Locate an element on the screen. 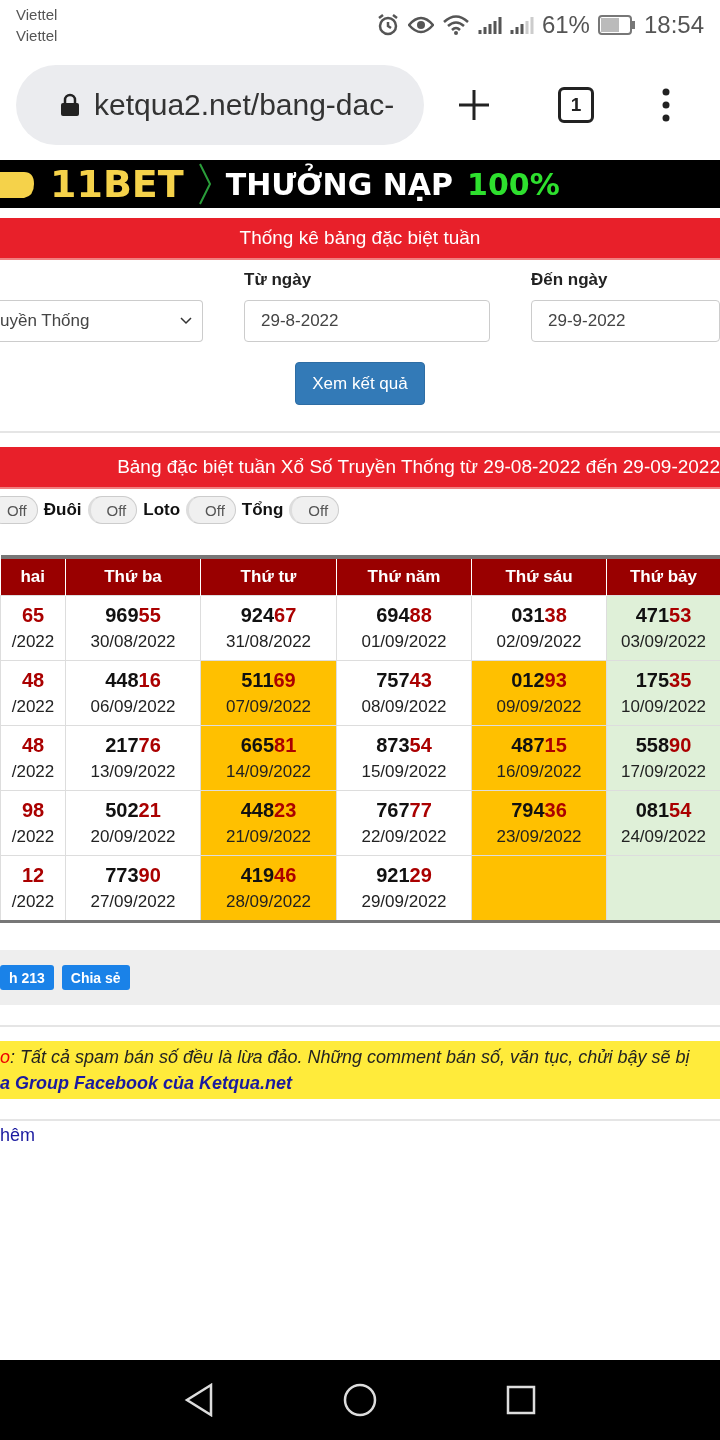  wifi-icon is located at coordinates (455, 25).